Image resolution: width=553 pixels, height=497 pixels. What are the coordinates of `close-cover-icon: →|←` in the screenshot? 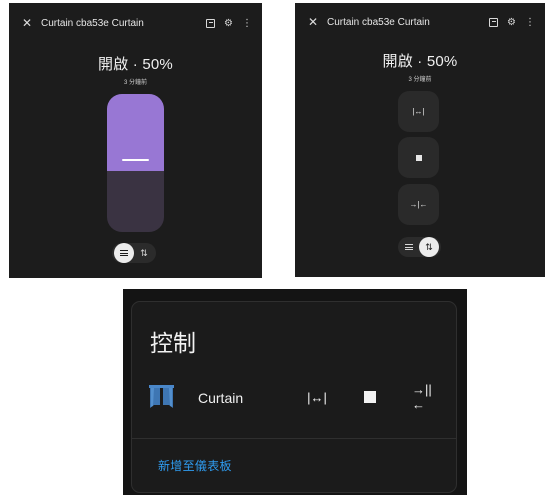 It's located at (418, 204).